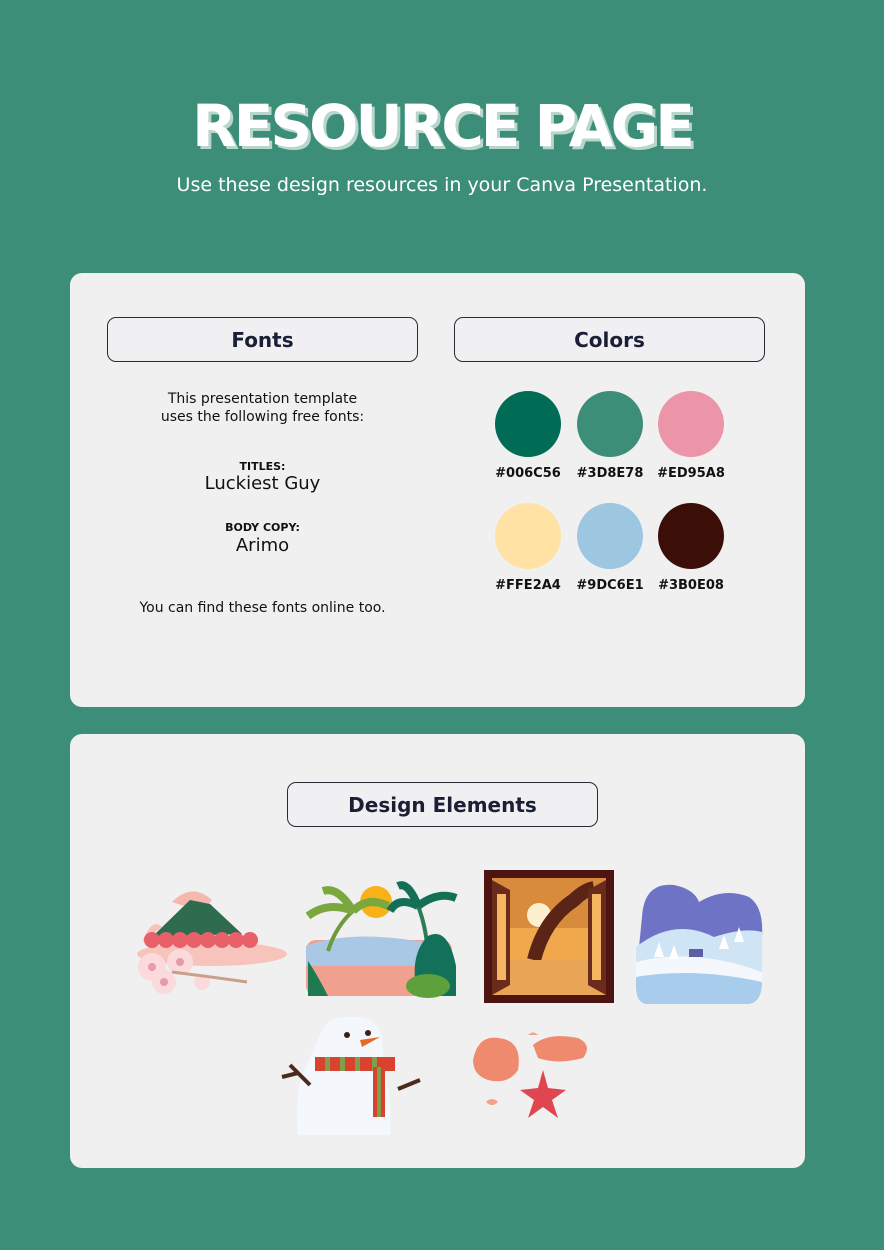  I want to click on tropical-beach-illustration, so click(381, 939).